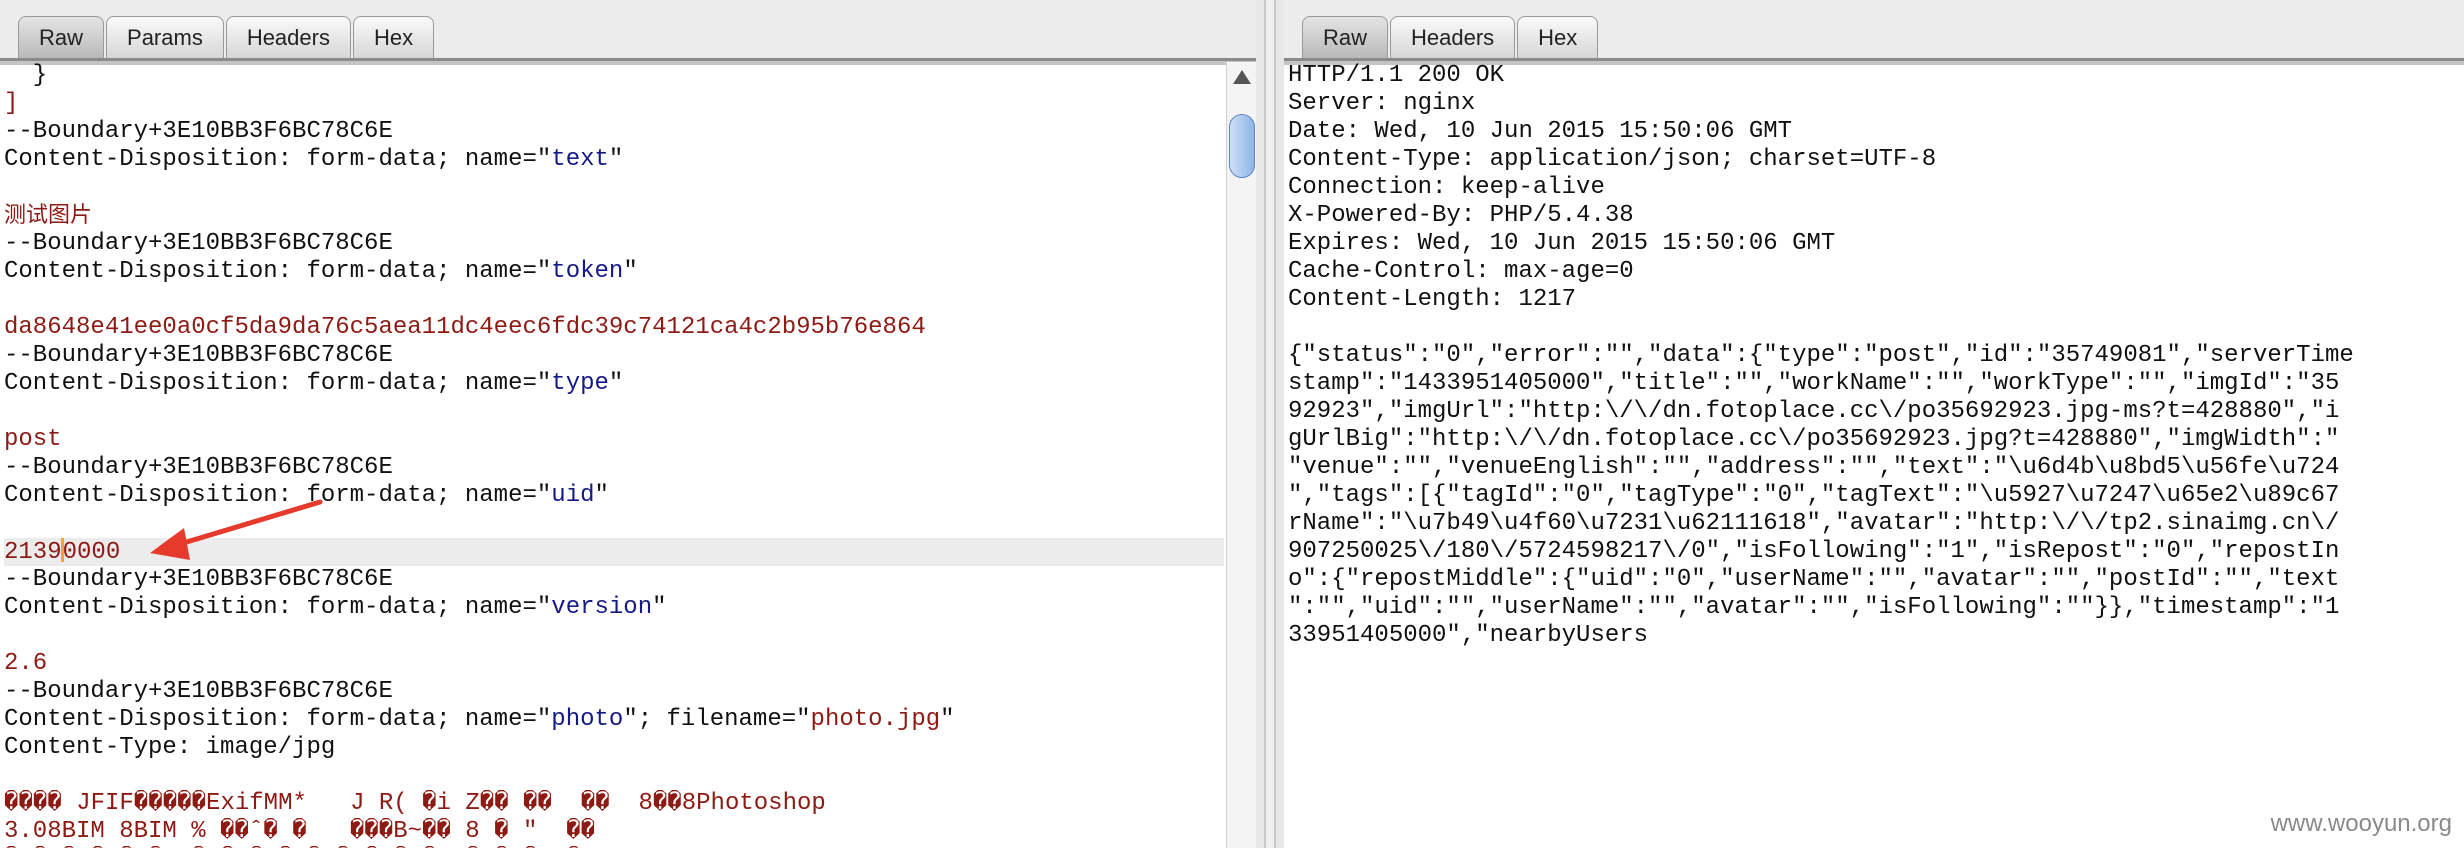  What do you see at coordinates (1558, 37) in the screenshot?
I see `response-tab-hex: Hex` at bounding box center [1558, 37].